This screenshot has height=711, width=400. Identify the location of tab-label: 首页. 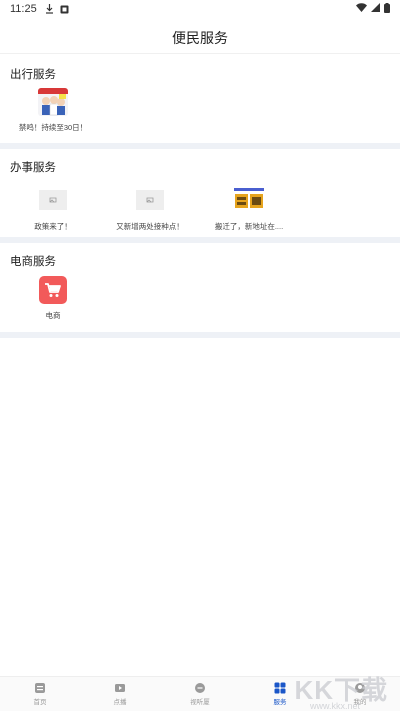
(40, 702).